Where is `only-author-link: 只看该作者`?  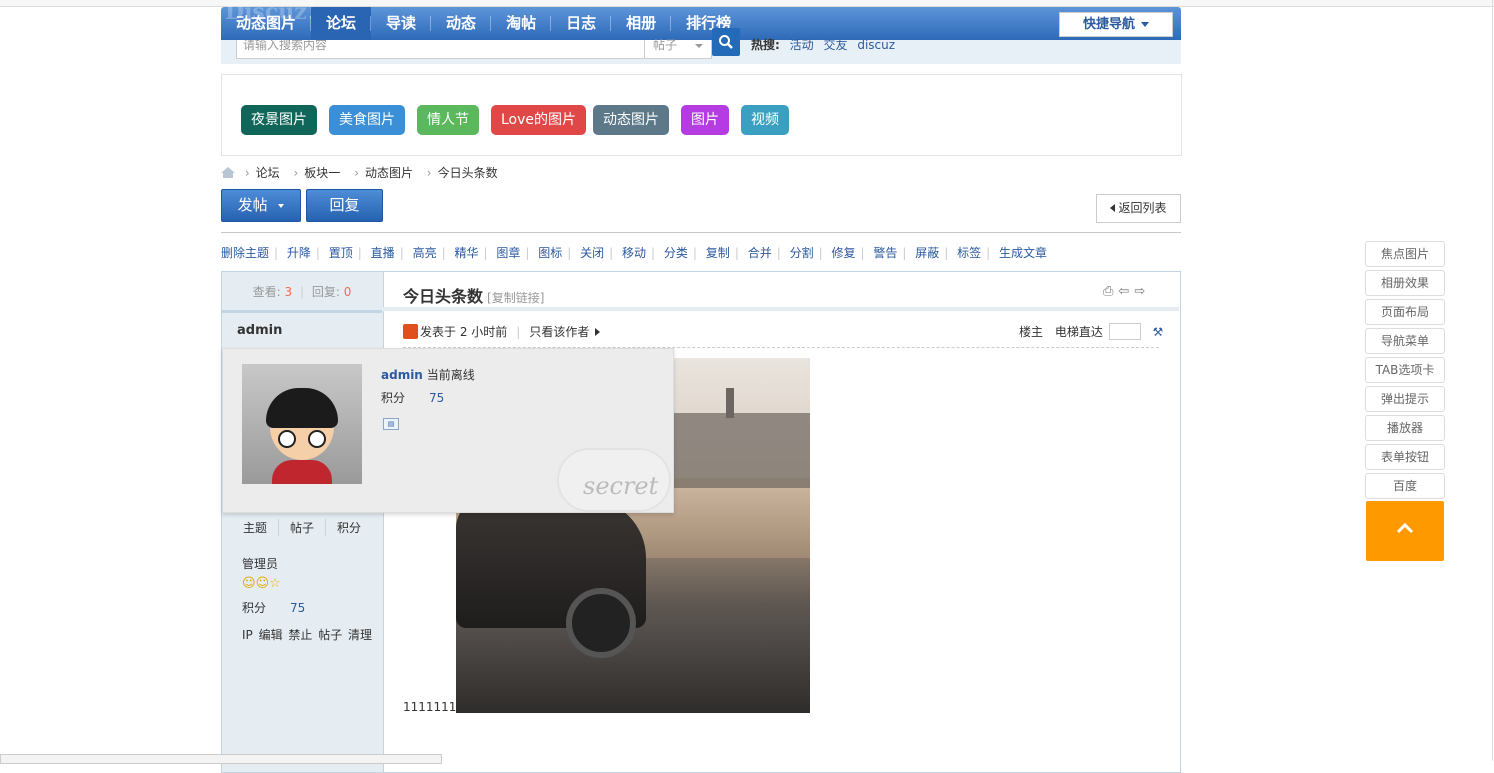 only-author-link: 只看该作者 is located at coordinates (559, 332).